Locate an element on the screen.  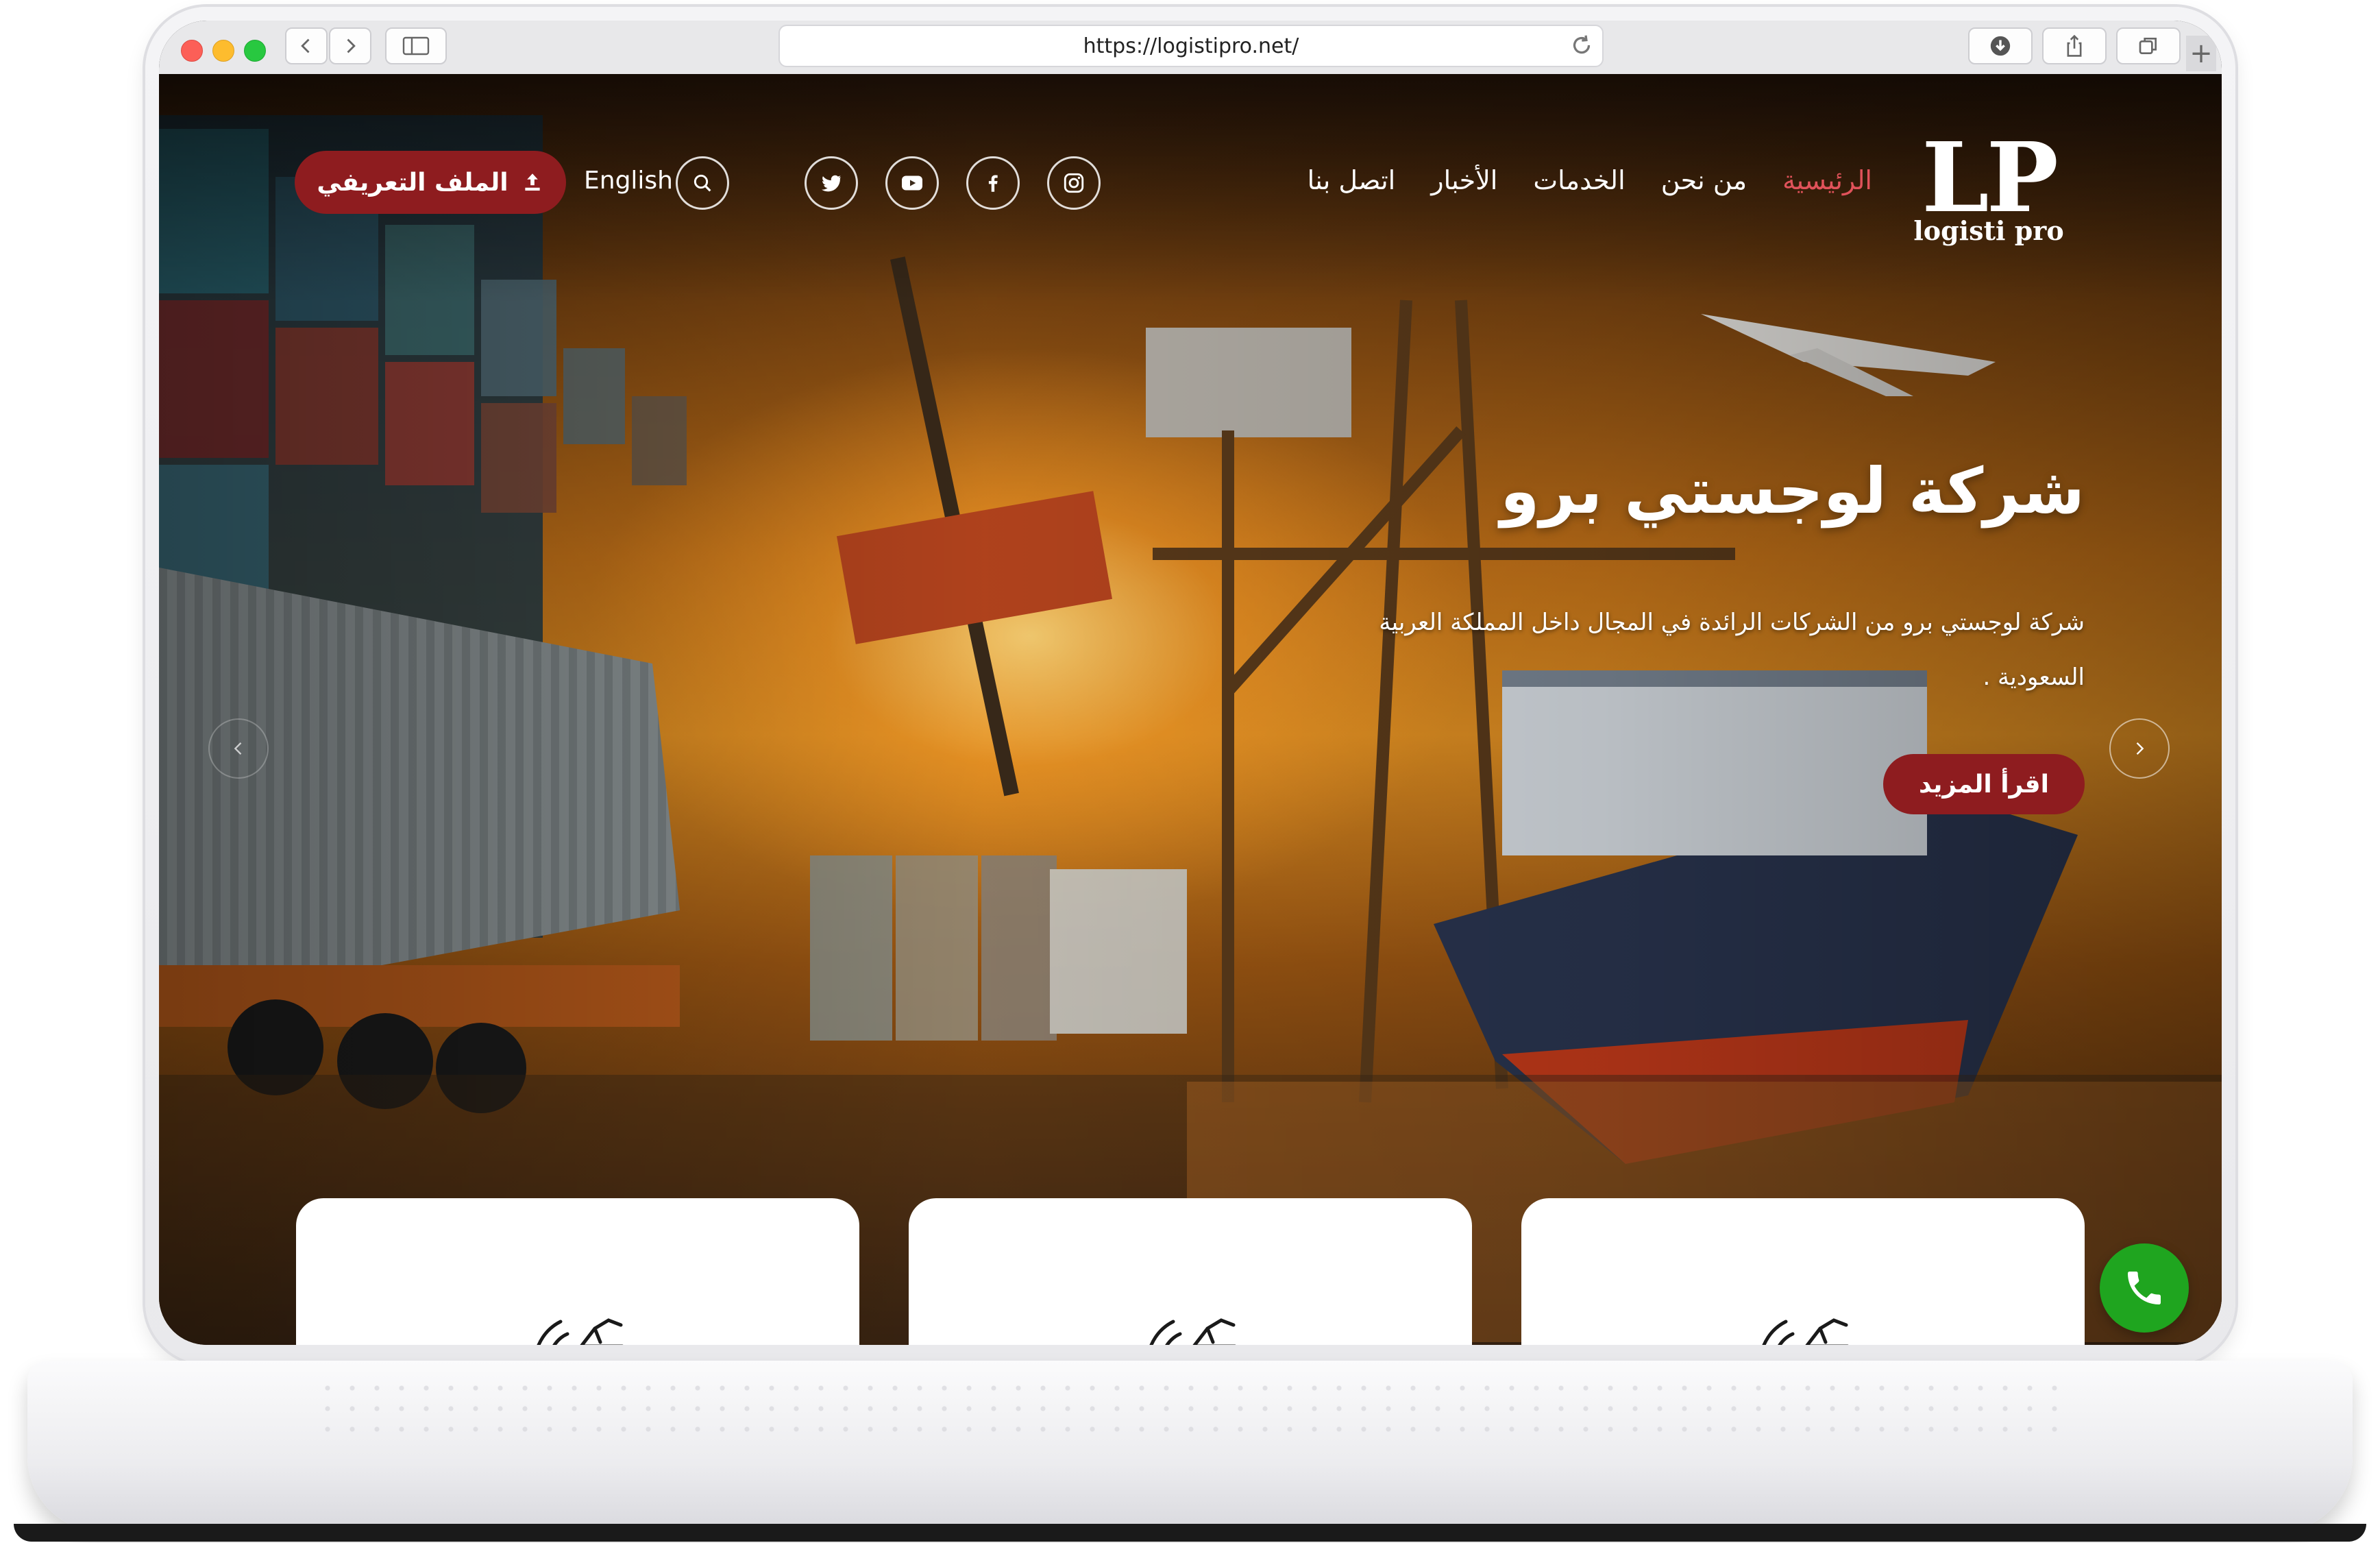
share-icon is located at coordinates (2074, 45).